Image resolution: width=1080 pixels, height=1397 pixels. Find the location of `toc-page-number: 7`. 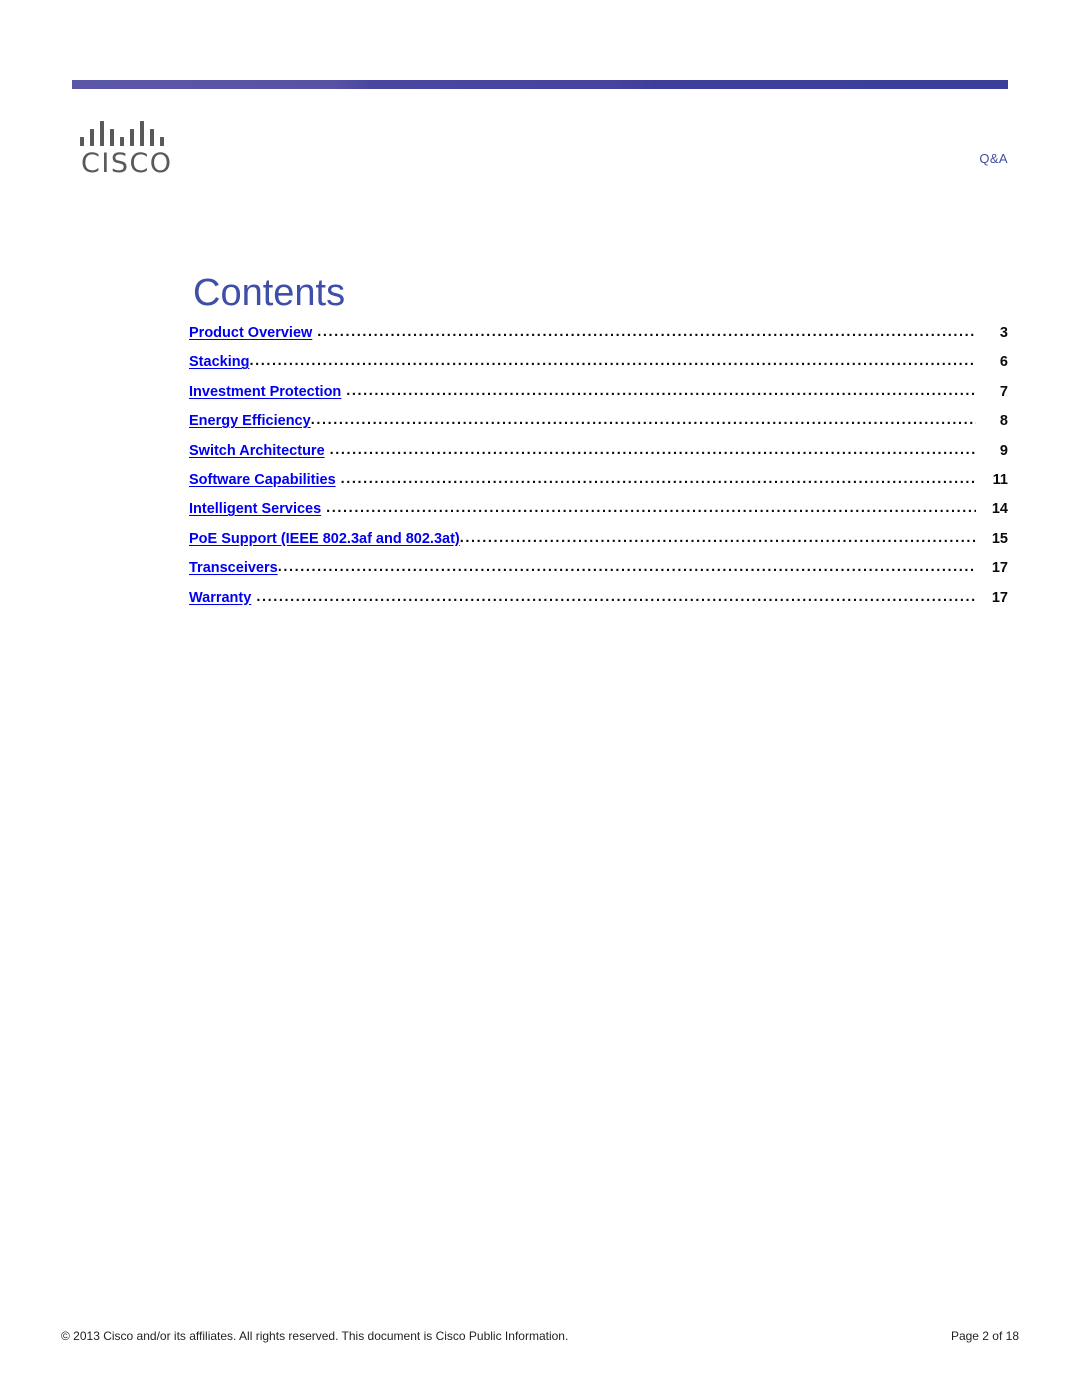

toc-page-number: 7 is located at coordinates (1003, 391).